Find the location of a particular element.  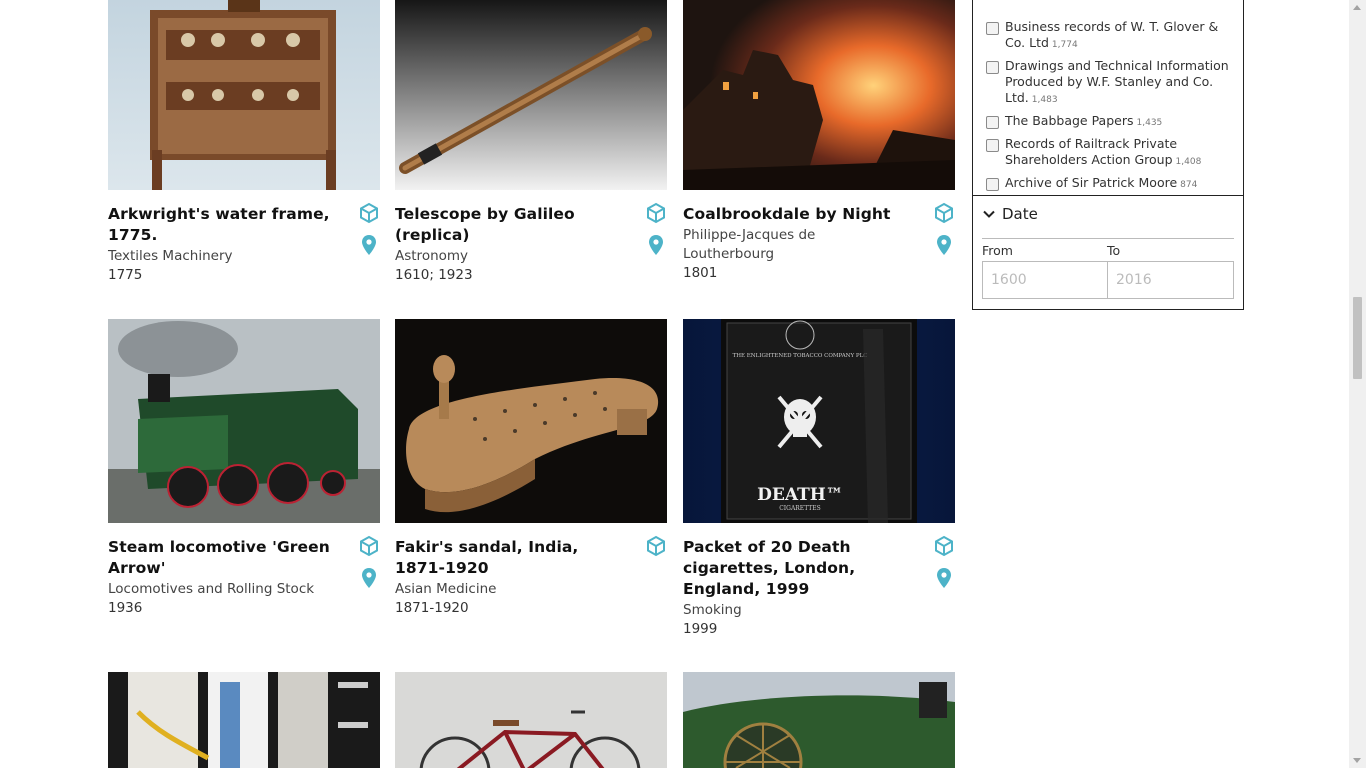

result-category: Textiles Machinery is located at coordinates (170, 256).